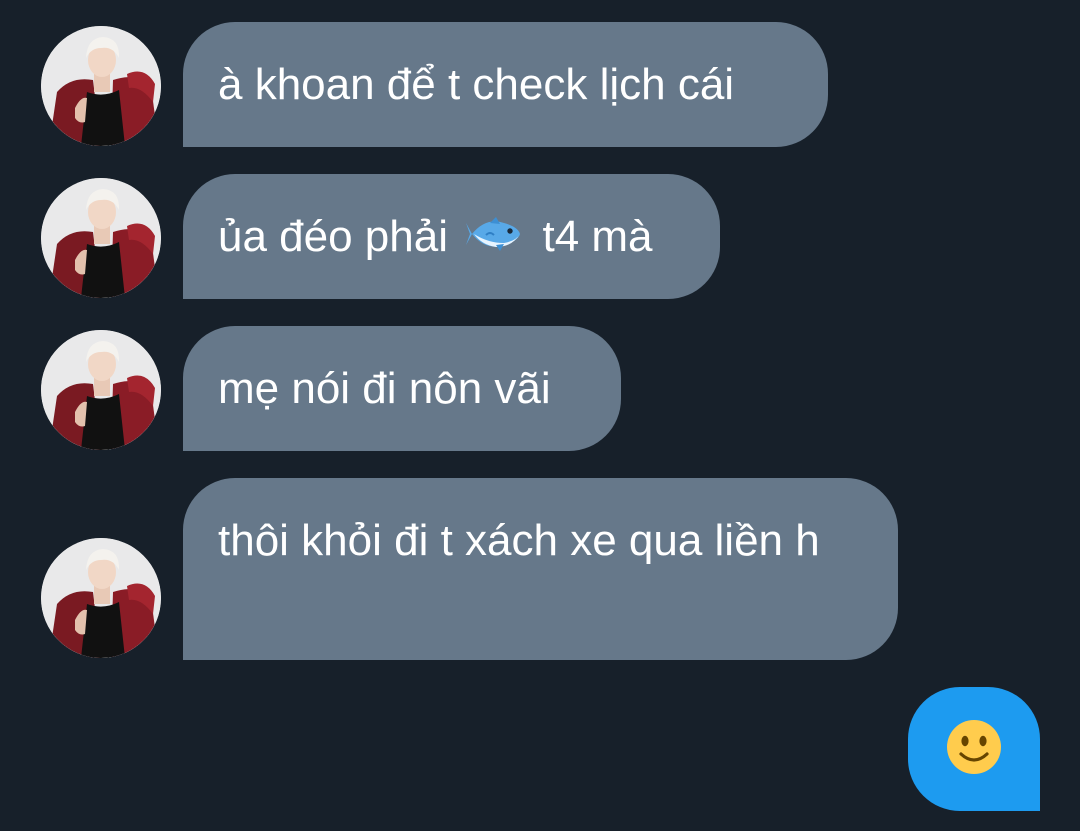  I want to click on message-bubble: ủa đéo phải t4 mà, so click(451, 236).